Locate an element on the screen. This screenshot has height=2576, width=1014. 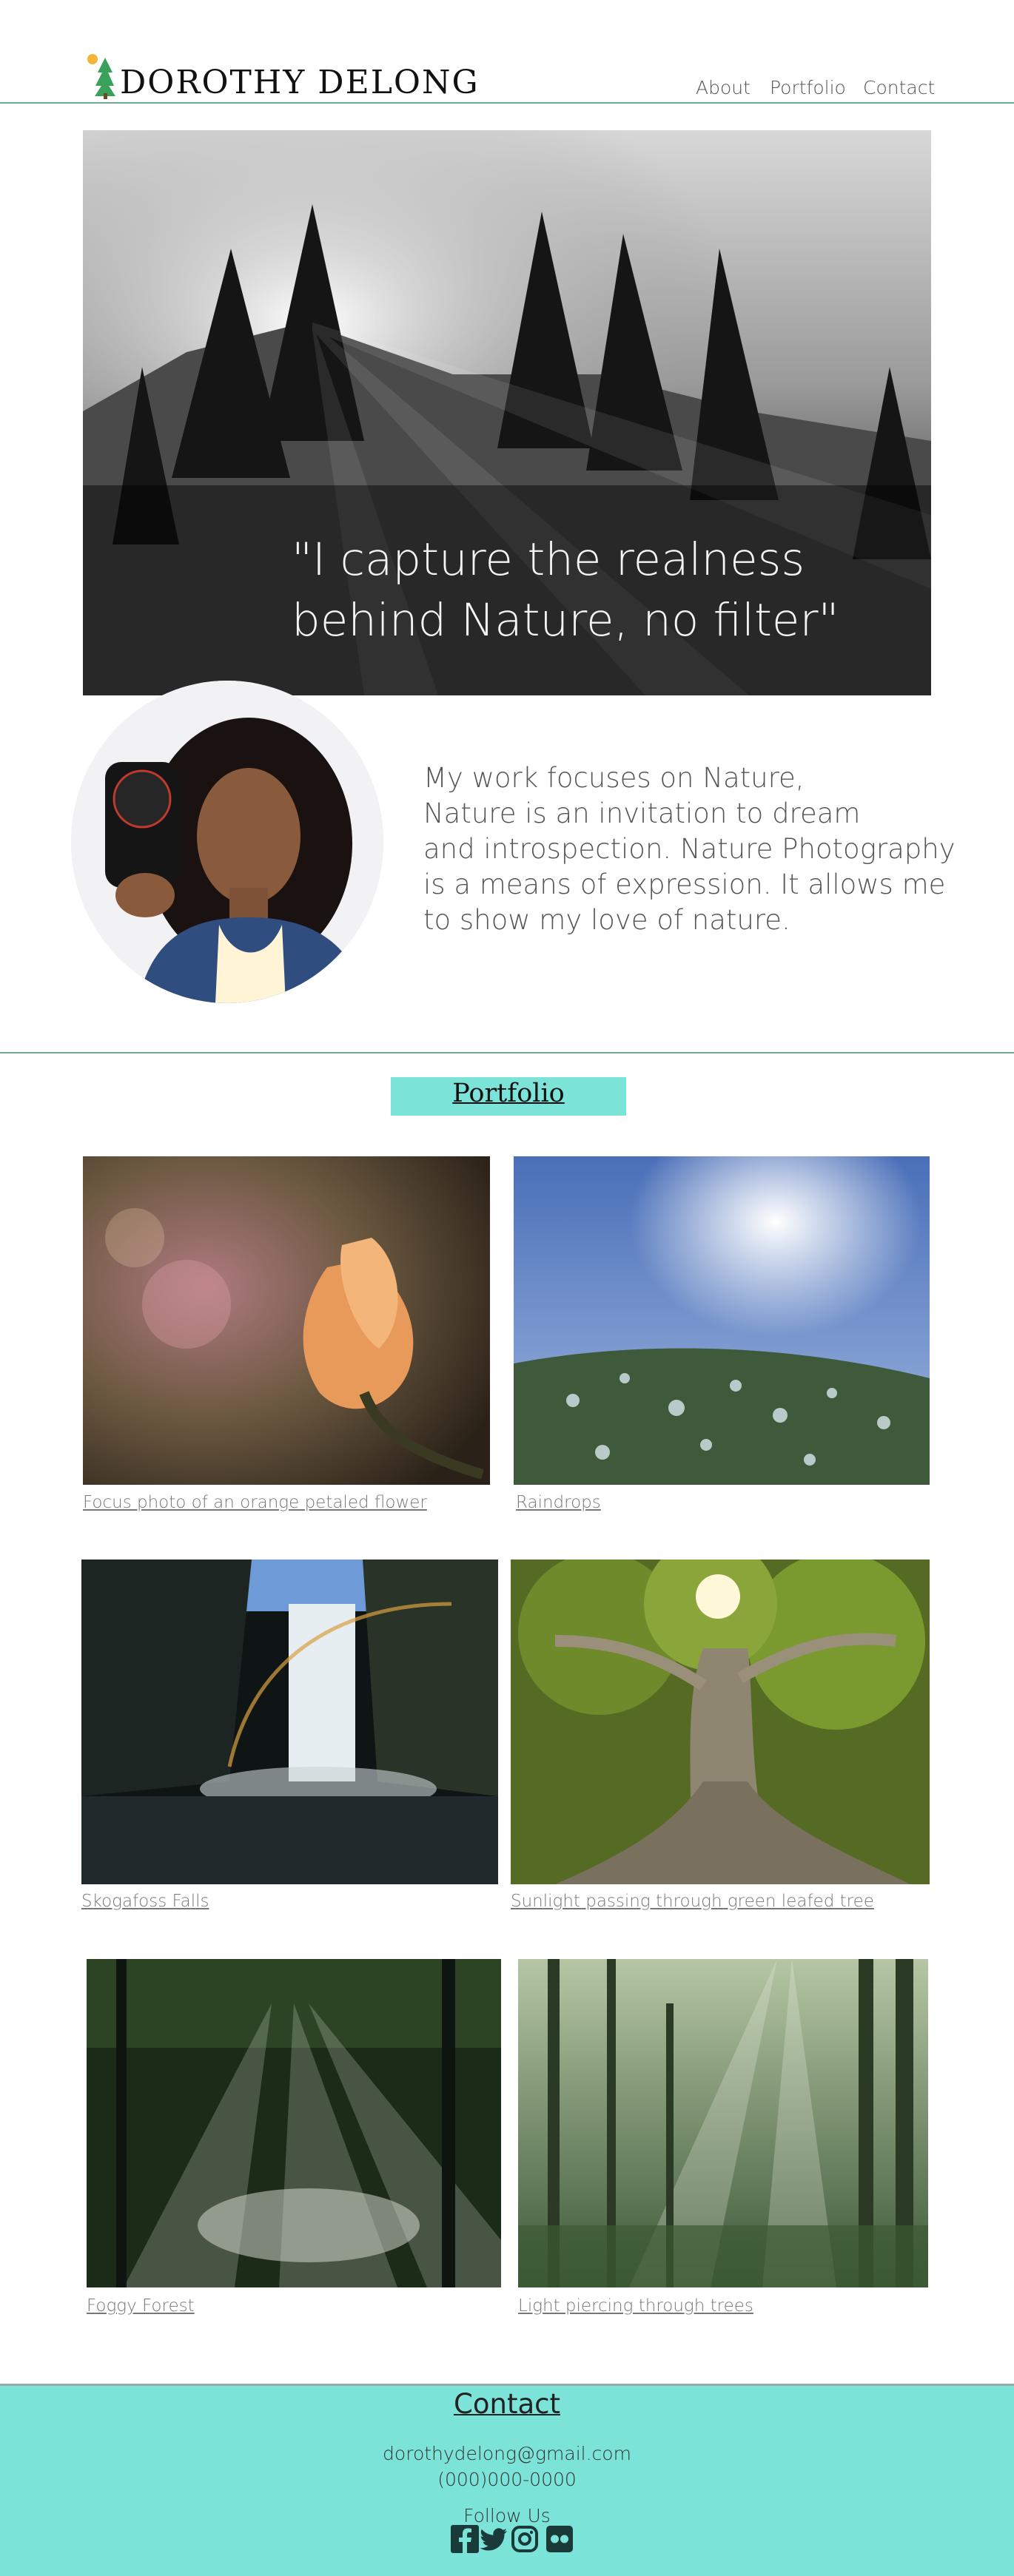
portfolio-caption-waterfall: Skogafoss Falls is located at coordinates (145, 1901).